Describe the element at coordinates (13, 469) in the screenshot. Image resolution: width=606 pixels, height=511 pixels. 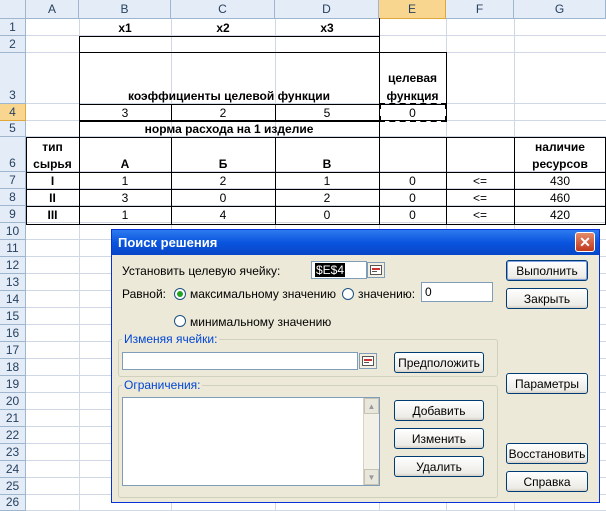
I see `row-header-24: 24` at that location.